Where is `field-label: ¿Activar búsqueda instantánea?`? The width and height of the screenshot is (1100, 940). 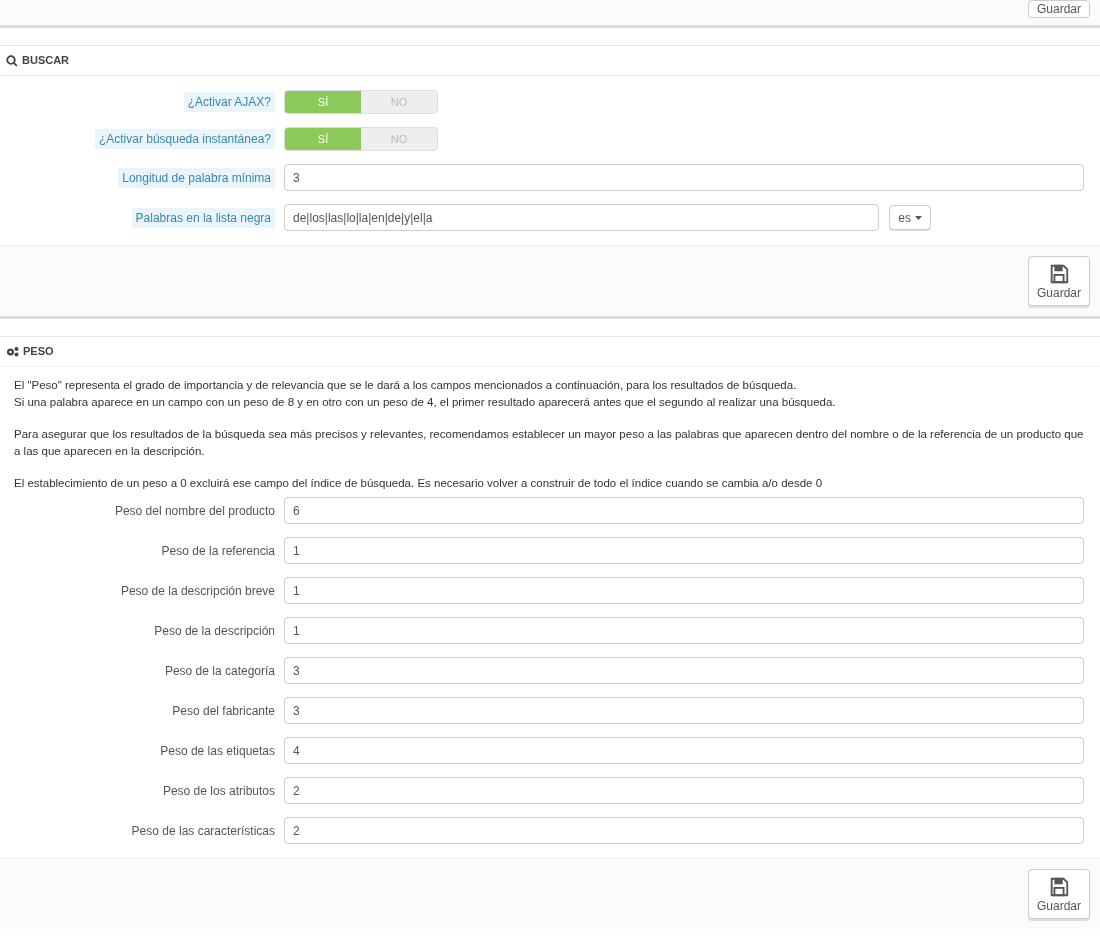
field-label: ¿Activar búsqueda instantánea? is located at coordinates (184, 139).